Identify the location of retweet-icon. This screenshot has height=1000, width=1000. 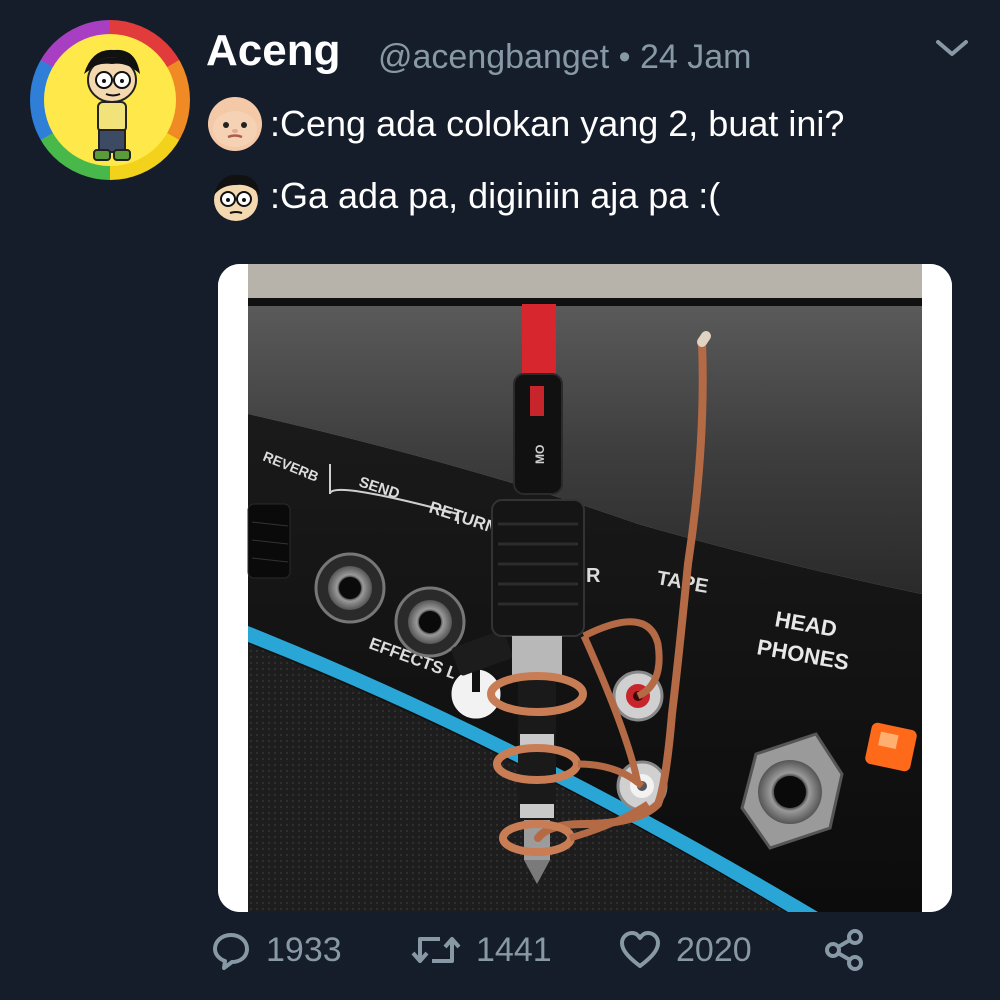
(436, 950).